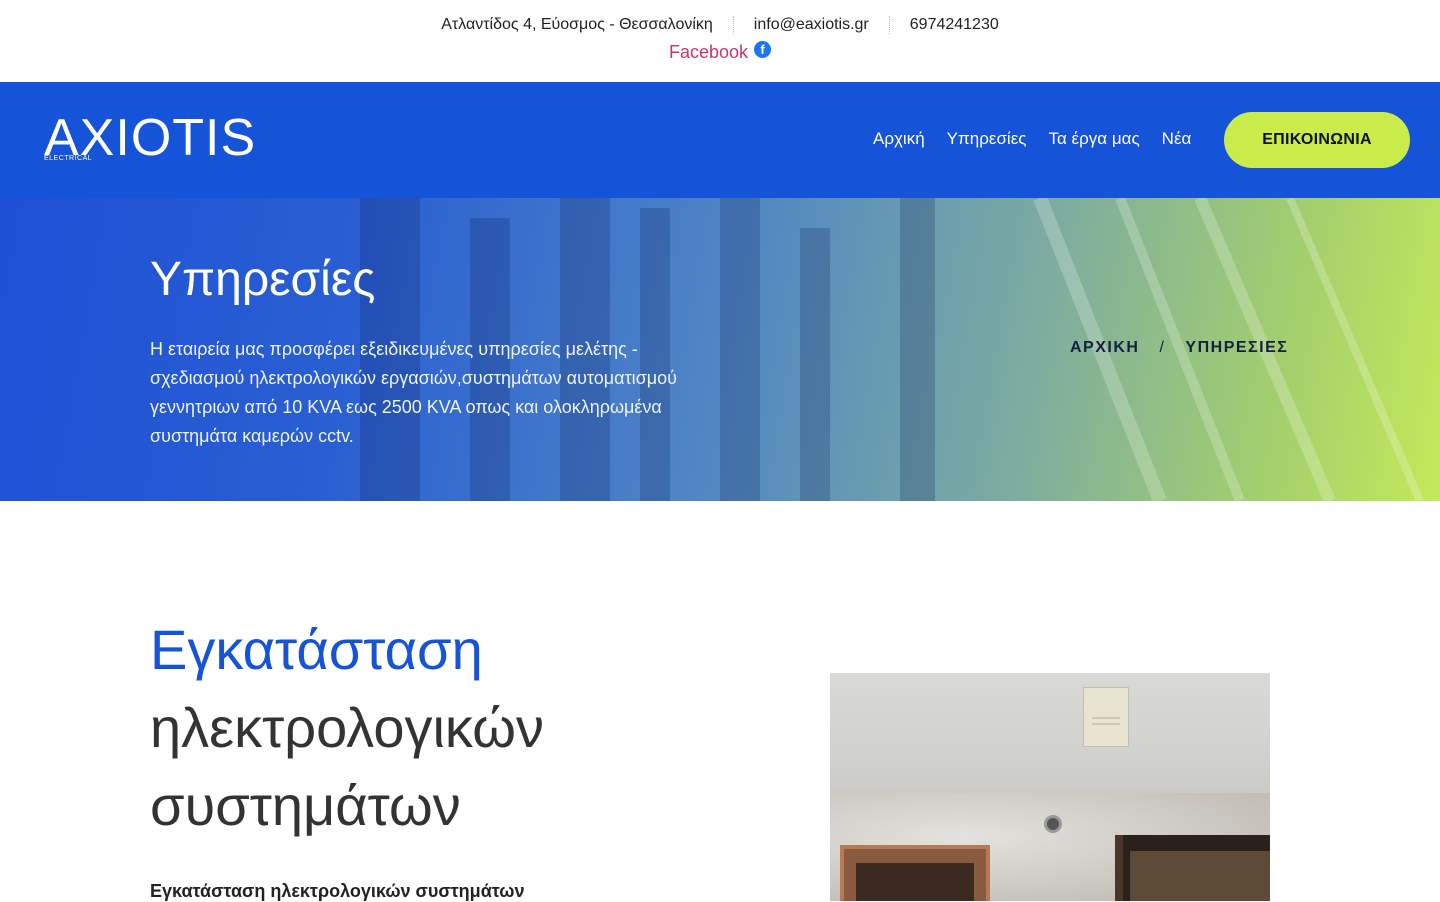 This screenshot has width=1440, height=902. Describe the element at coordinates (954, 25) in the screenshot. I see `phone-link: 6974241230` at that location.